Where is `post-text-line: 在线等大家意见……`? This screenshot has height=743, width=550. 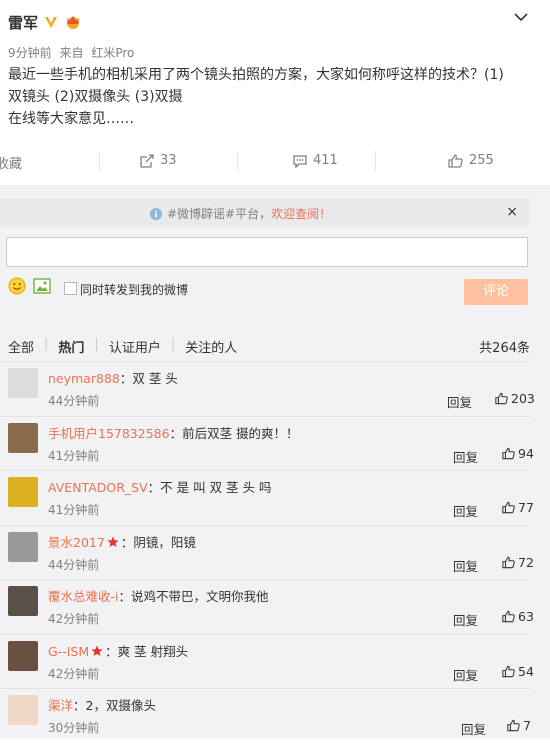 post-text-line: 在线等大家意见…… is located at coordinates (71, 119).